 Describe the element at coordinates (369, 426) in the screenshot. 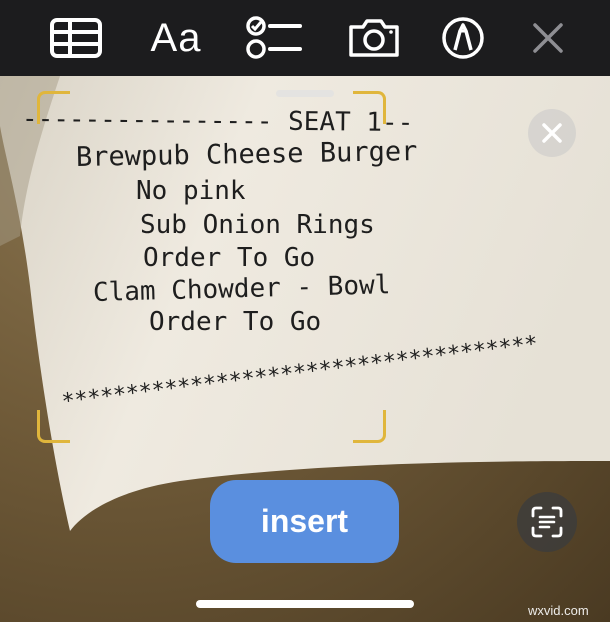

I see `selection-corner-bottom-right` at that location.